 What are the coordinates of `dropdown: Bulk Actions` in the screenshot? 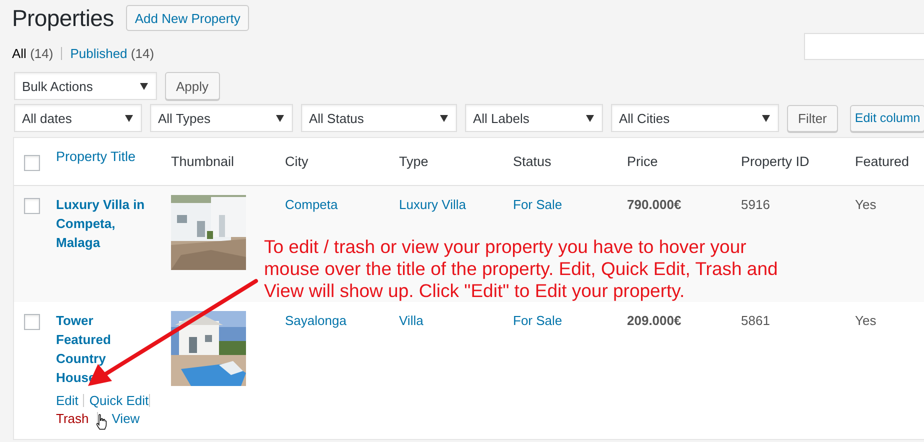 It's located at (85, 86).